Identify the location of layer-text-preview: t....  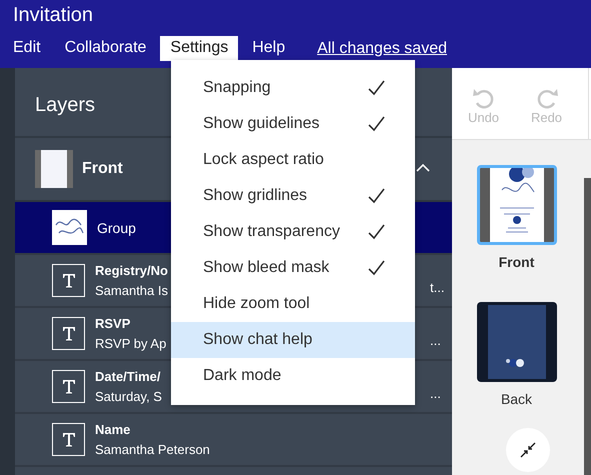
(437, 287).